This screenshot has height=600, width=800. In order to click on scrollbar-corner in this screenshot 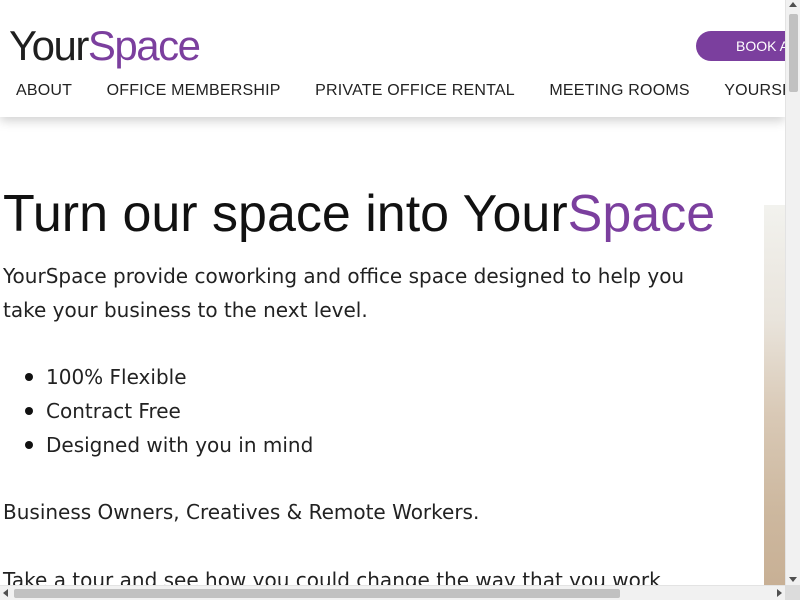, I will do `click(792, 592)`.